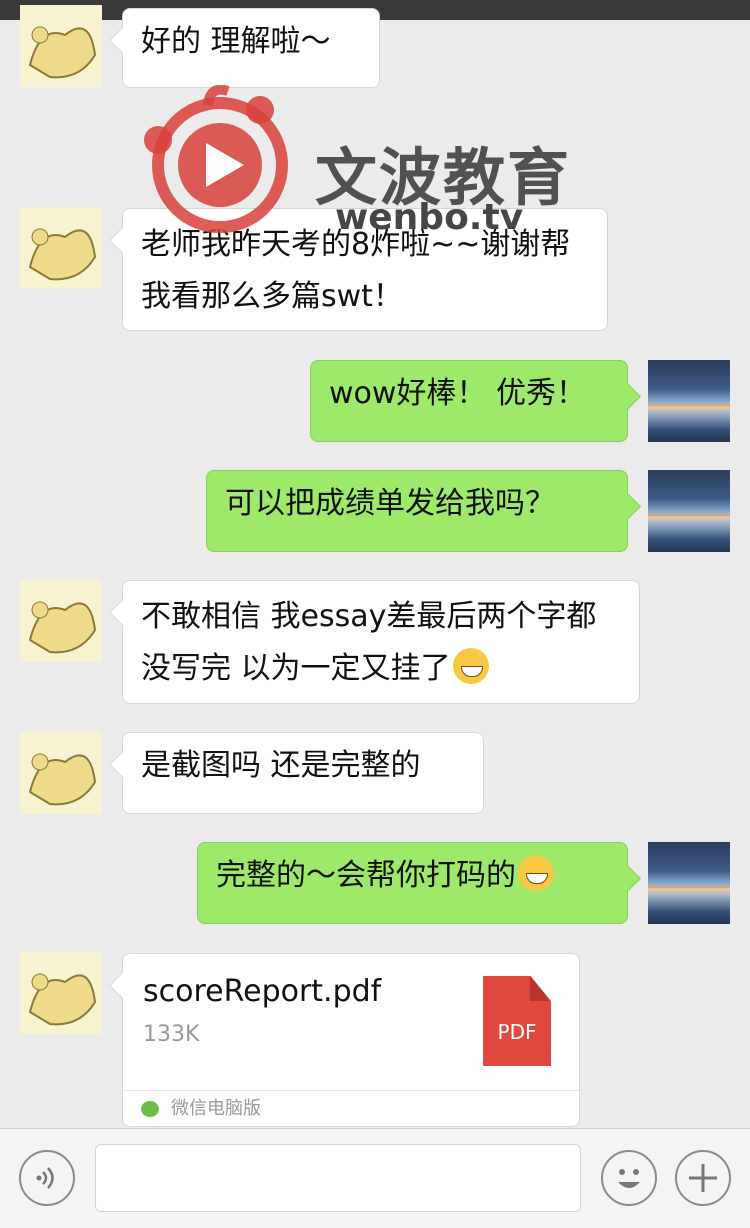 This screenshot has width=750, height=1228. What do you see at coordinates (517, 1032) in the screenshot?
I see `pdf-icon-label: PDF` at bounding box center [517, 1032].